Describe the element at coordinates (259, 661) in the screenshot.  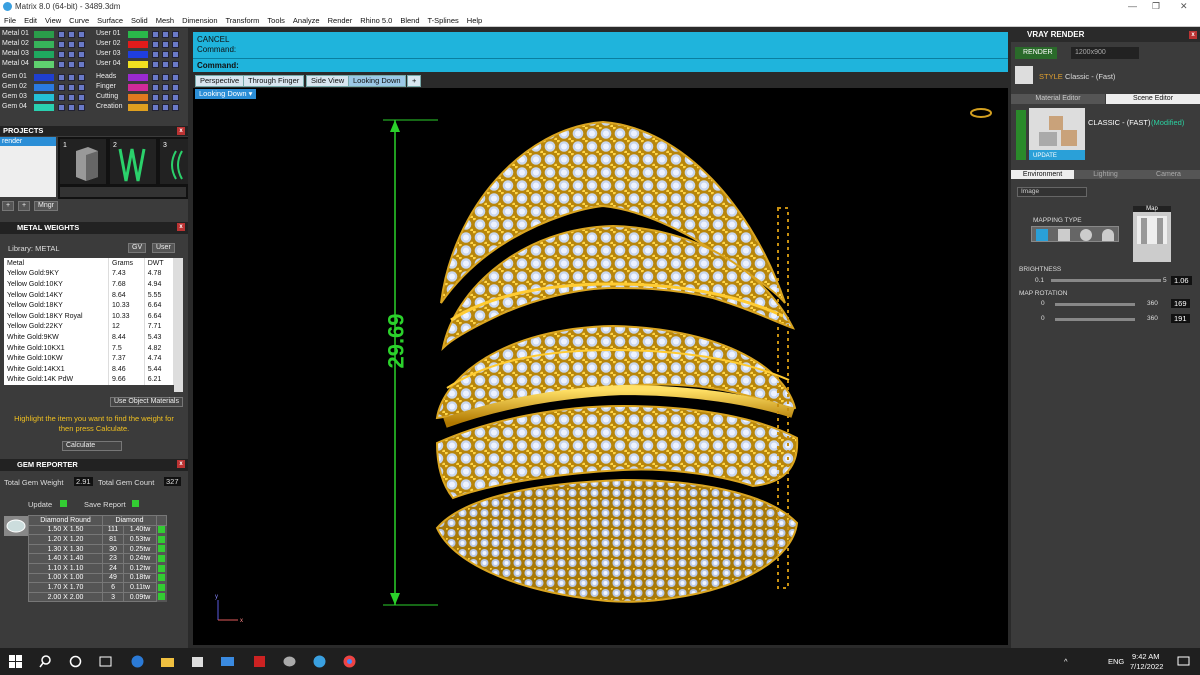
I see `app-red-icon` at that location.